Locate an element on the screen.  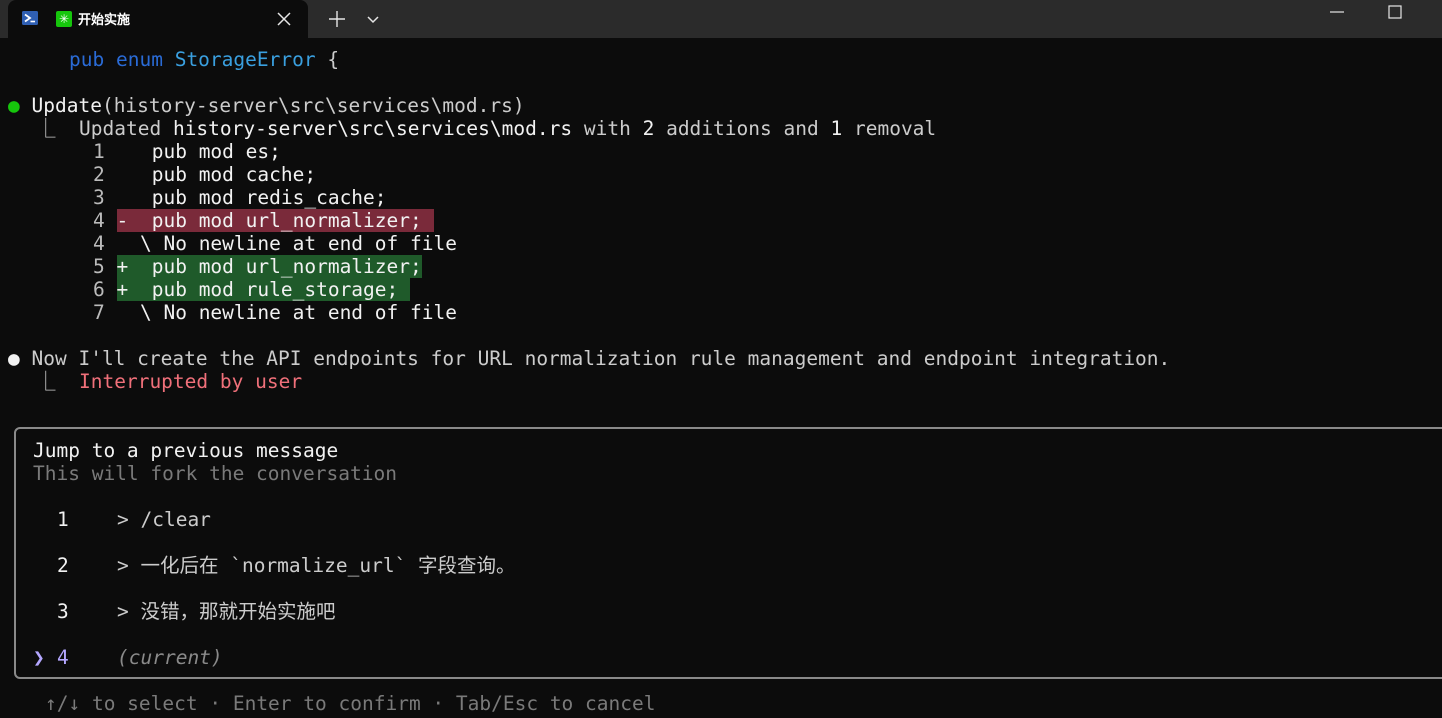
diff-code: pub mod rule_storage; is located at coordinates (269, 289).